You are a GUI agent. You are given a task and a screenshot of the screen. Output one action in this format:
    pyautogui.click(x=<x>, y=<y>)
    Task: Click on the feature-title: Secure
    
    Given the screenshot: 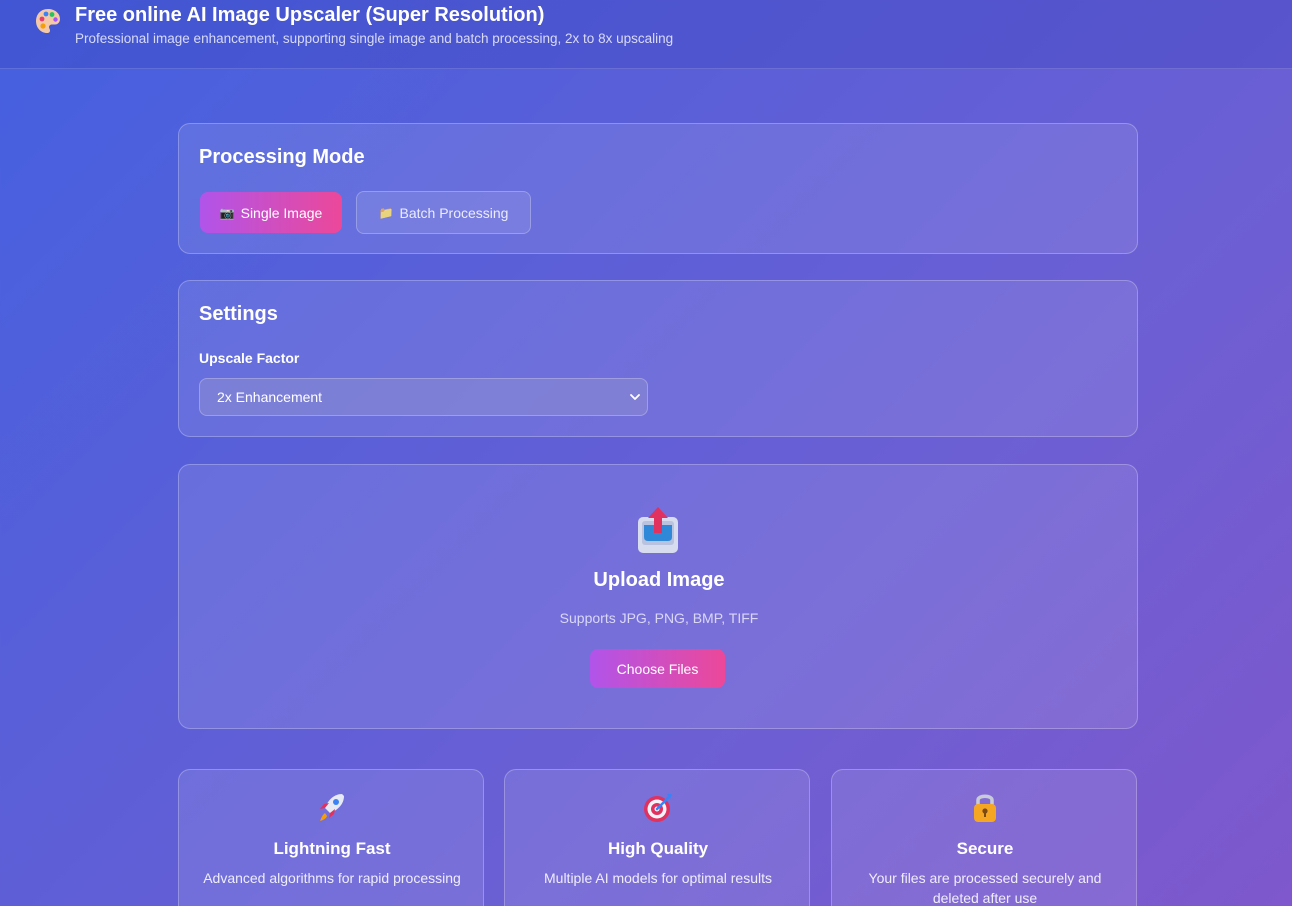 What is the action you would take?
    pyautogui.click(x=985, y=848)
    